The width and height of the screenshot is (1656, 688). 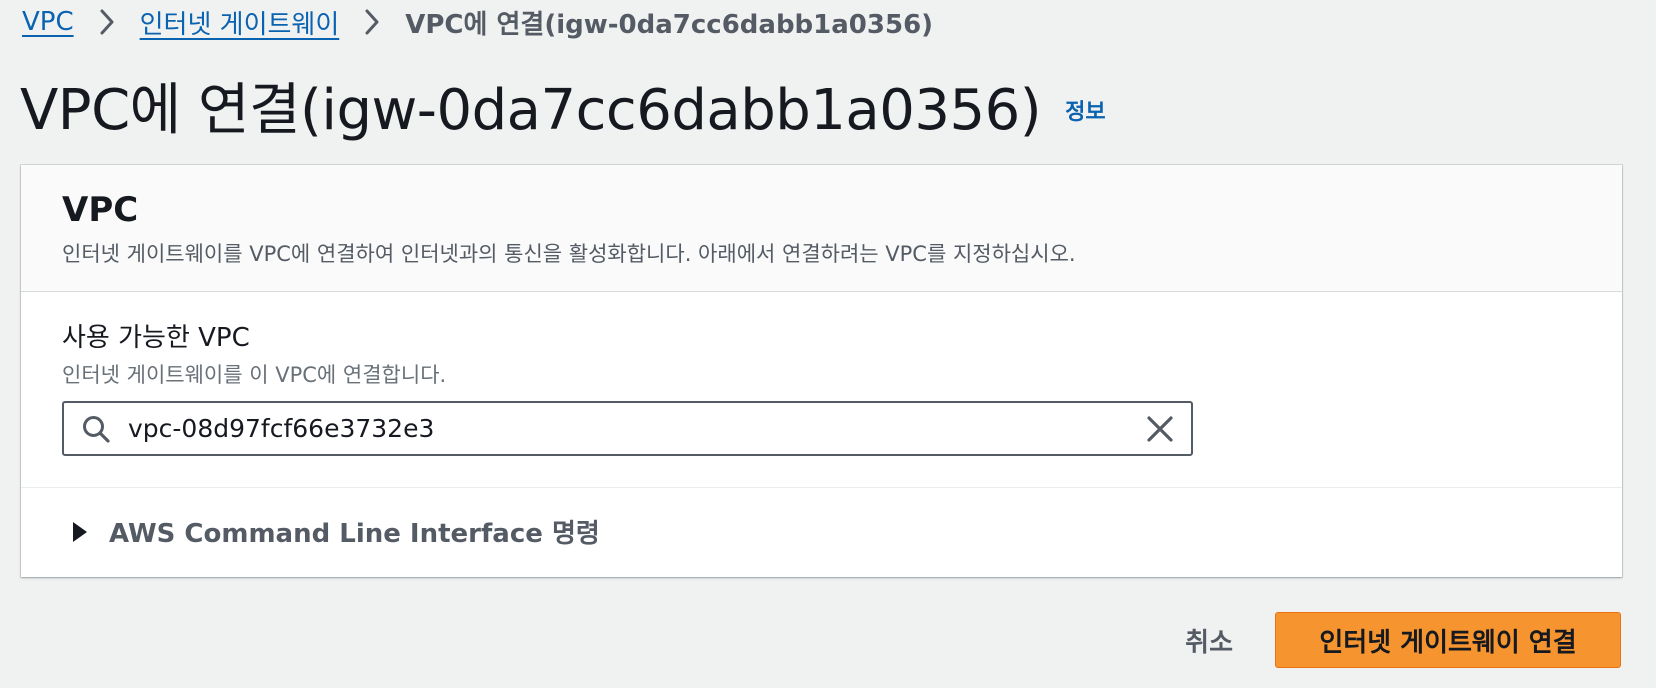 I want to click on field-description: 인터넷 게이트웨이를 이 VPC에 연결합니다., so click(x=254, y=375).